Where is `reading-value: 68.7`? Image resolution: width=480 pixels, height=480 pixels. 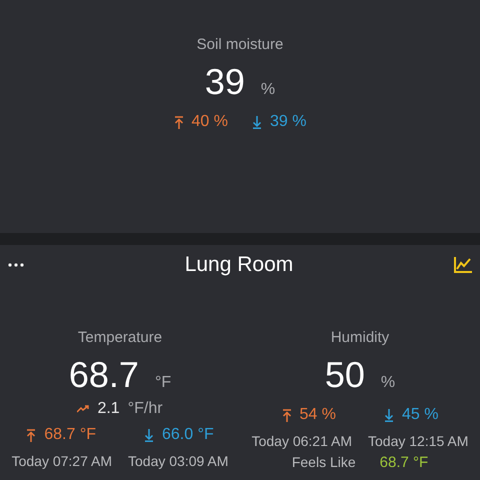 reading-value: 68.7 is located at coordinates (103, 375).